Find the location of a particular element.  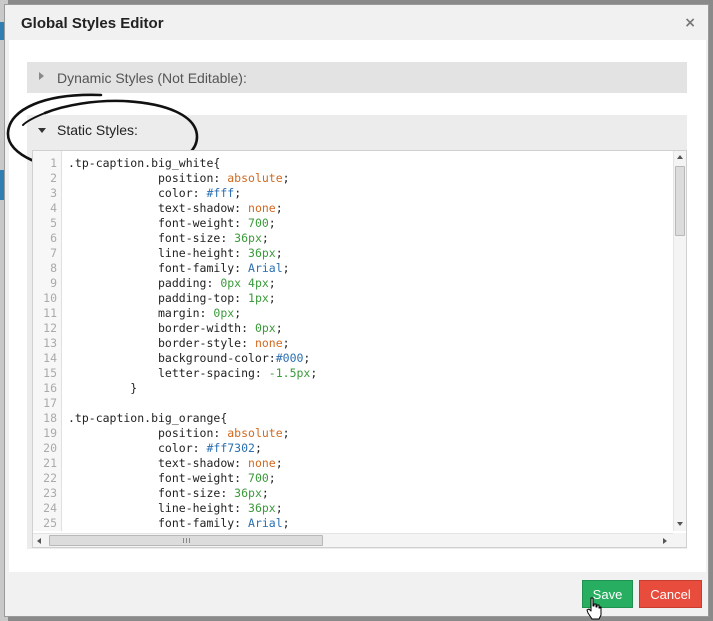

code-token: text-shadow: is located at coordinates (158, 208).